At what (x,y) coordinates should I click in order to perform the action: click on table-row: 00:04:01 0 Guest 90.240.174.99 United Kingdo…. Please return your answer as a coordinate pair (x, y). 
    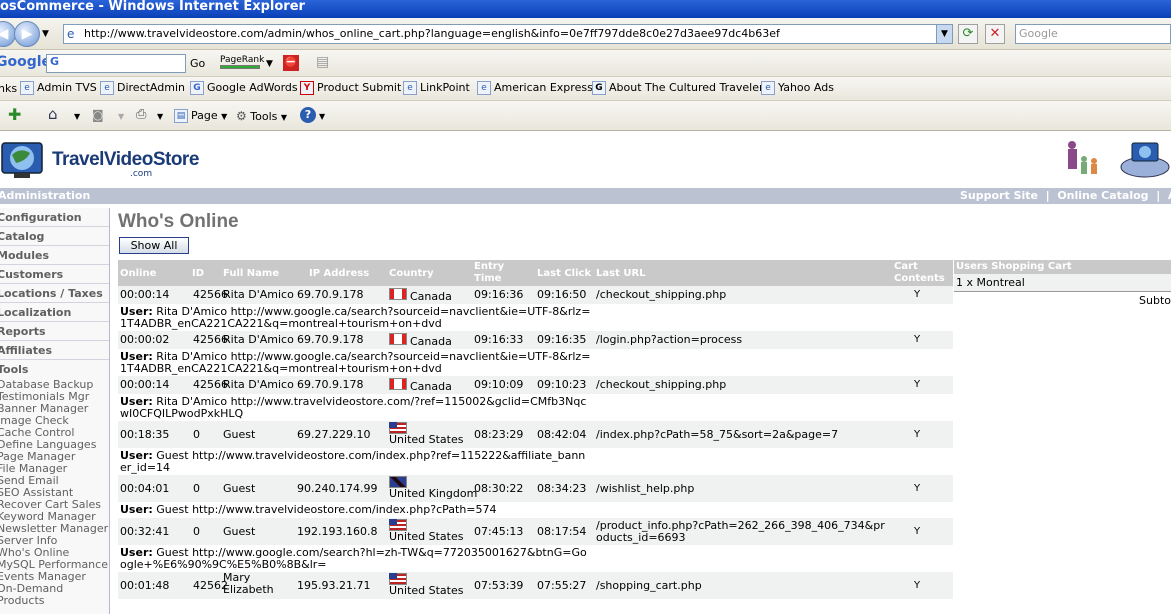
    Looking at the image, I should click on (535, 489).